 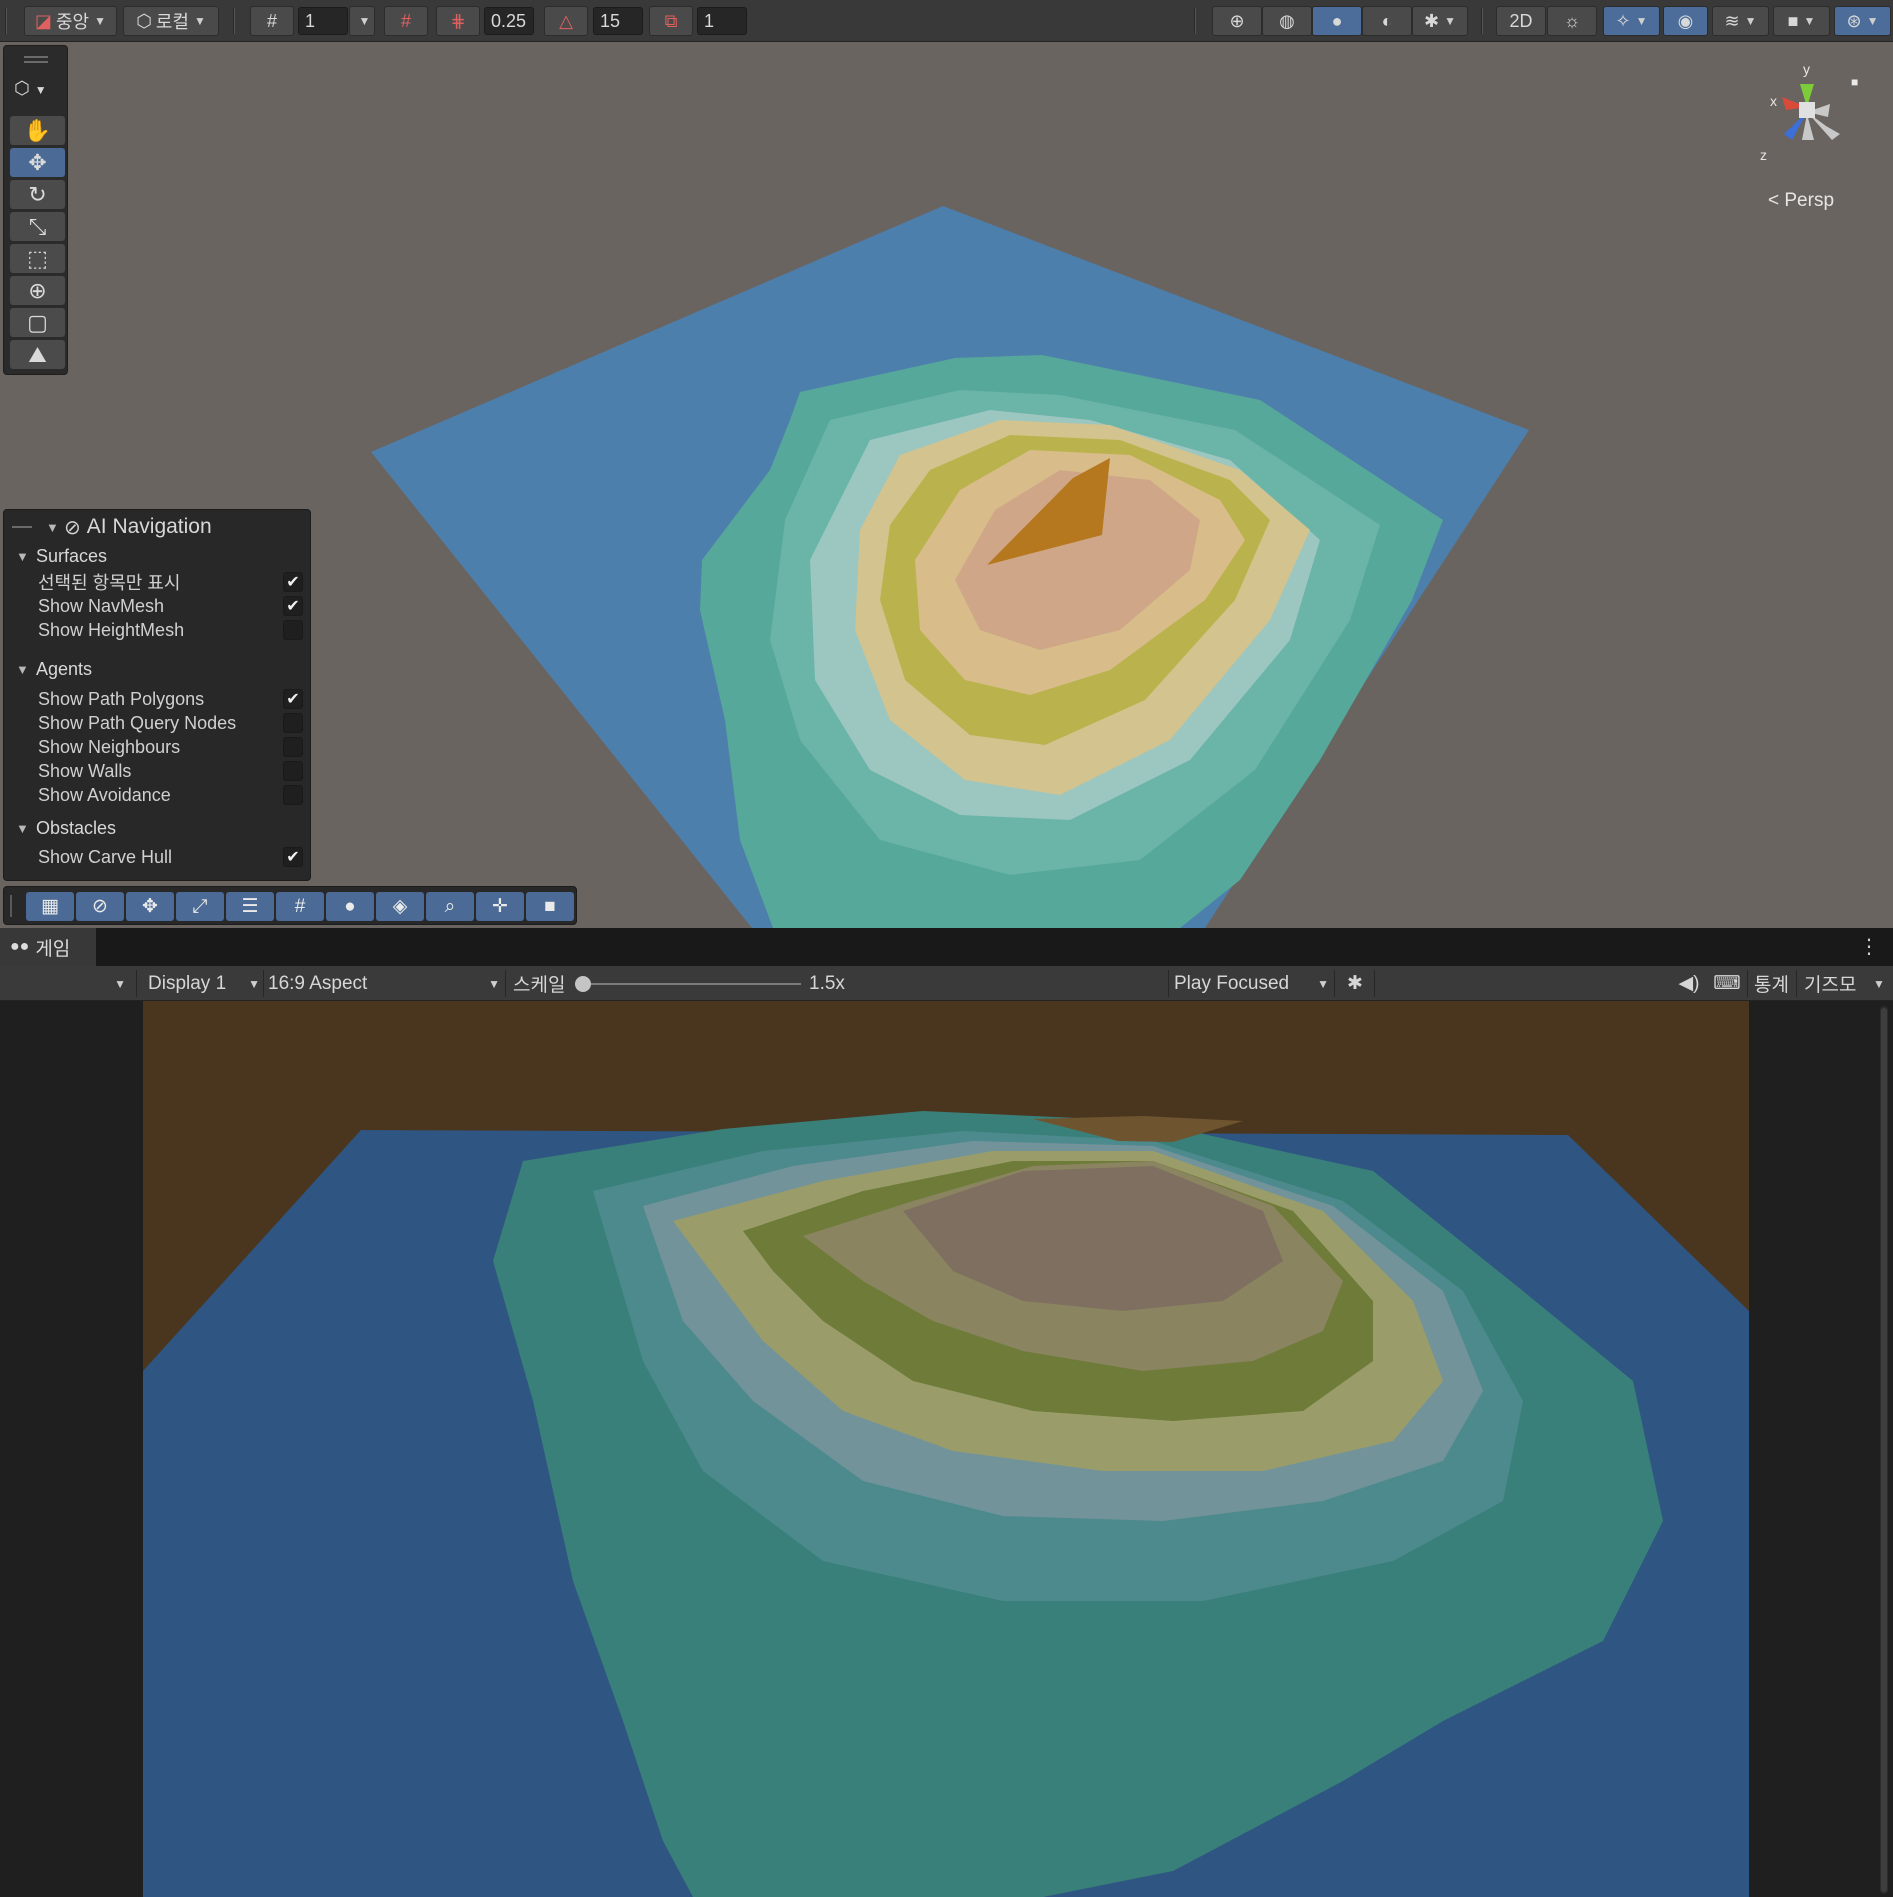 I want to click on camera-overlay-button: ■, so click(x=550, y=906).